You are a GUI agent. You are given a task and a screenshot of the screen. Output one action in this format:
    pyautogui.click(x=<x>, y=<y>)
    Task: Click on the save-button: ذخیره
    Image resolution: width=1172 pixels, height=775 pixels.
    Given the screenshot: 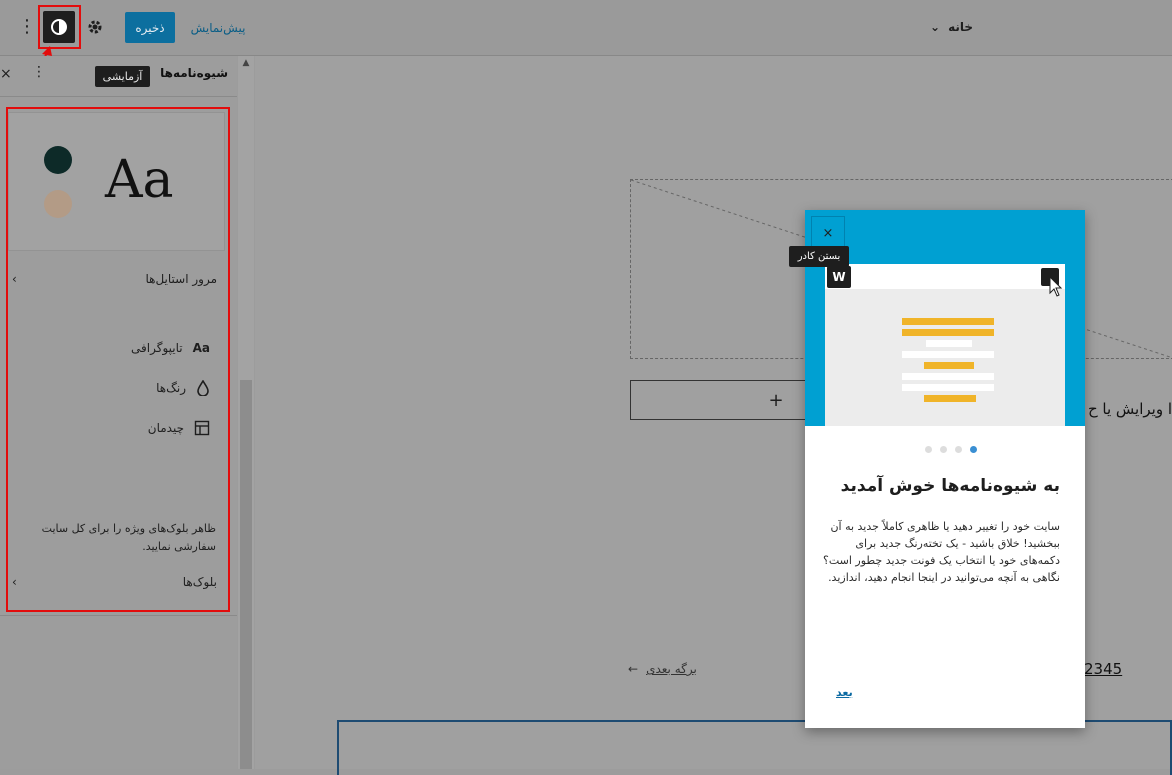 What is the action you would take?
    pyautogui.click(x=150, y=27)
    